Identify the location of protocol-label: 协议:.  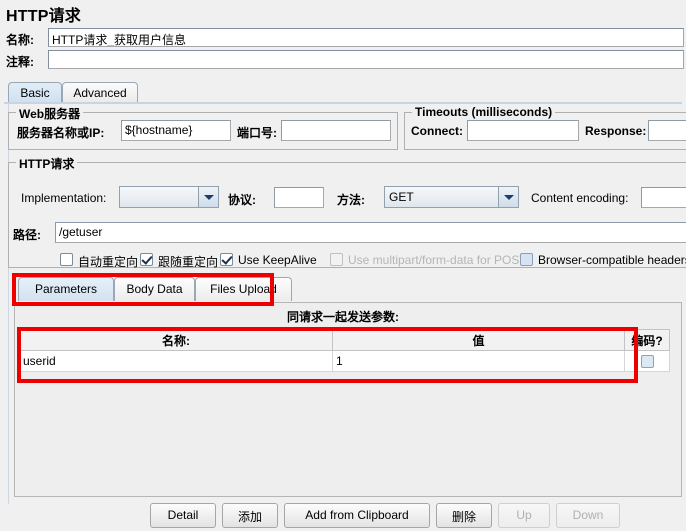
(242, 200).